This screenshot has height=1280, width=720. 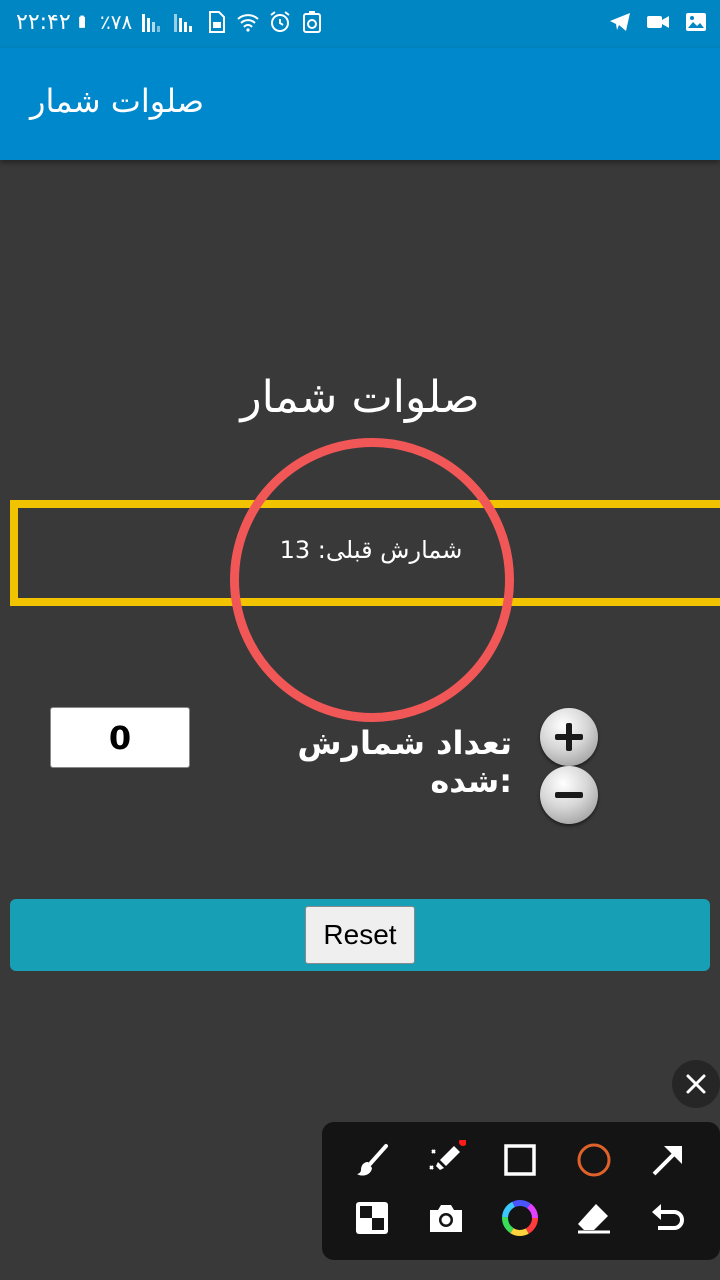 What do you see at coordinates (280, 21) in the screenshot?
I see `alarm-icon` at bounding box center [280, 21].